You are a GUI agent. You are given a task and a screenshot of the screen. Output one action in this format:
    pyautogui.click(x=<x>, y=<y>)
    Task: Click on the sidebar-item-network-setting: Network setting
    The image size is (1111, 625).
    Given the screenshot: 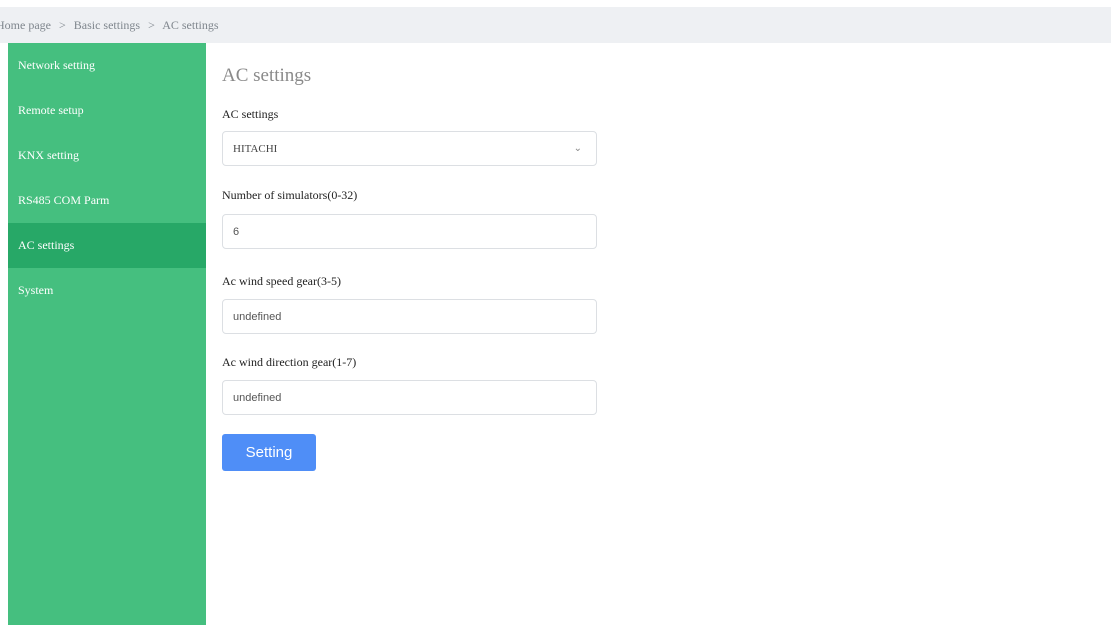 What is the action you would take?
    pyautogui.click(x=107, y=65)
    